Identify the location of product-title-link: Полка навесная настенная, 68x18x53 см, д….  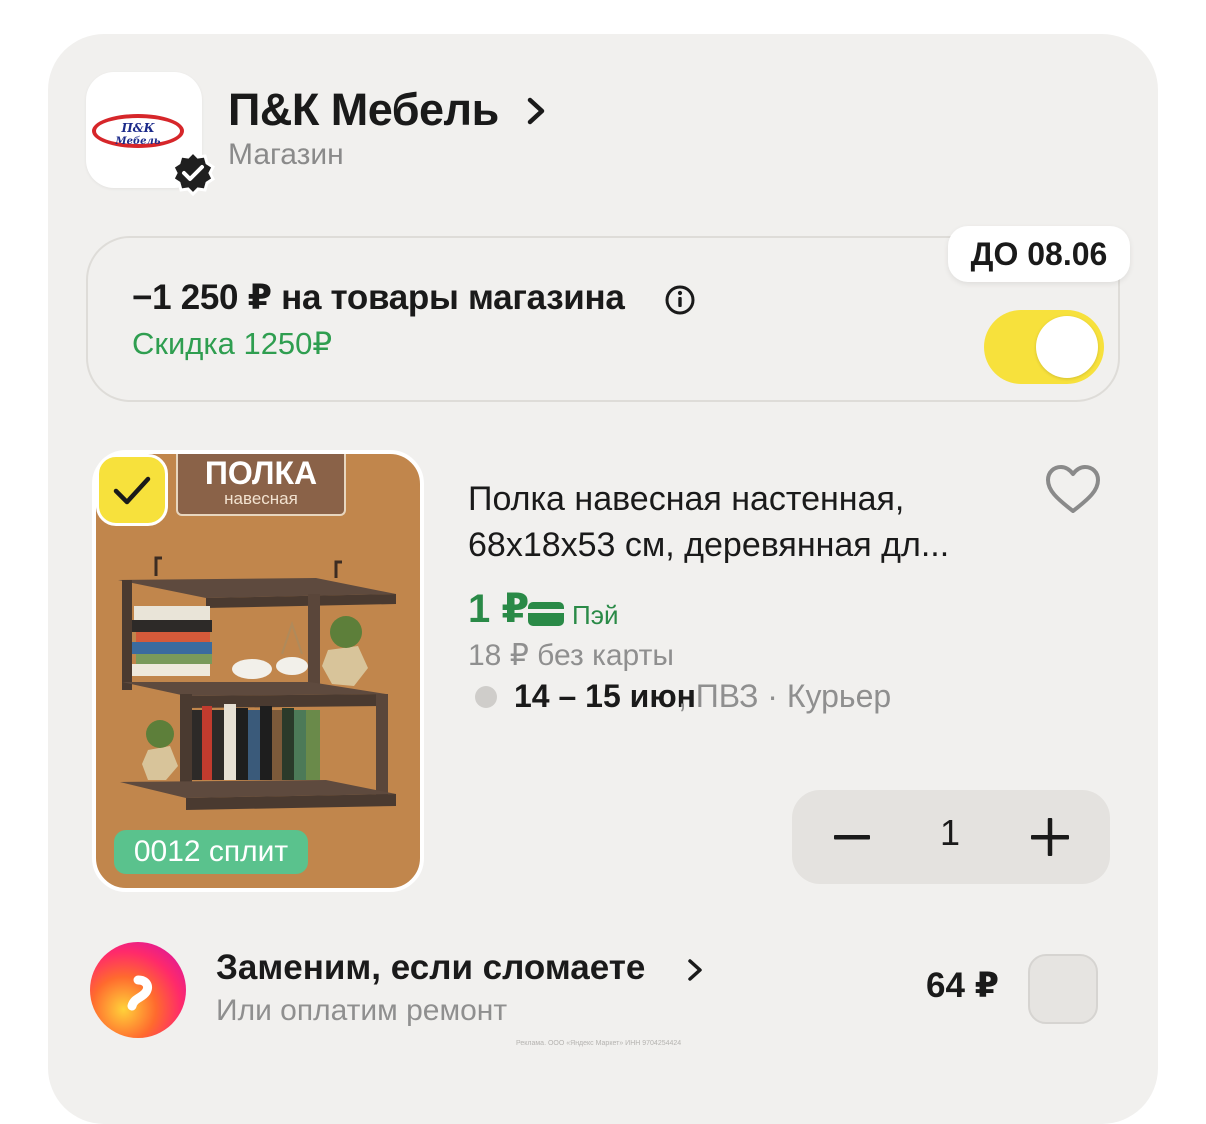
(748, 522).